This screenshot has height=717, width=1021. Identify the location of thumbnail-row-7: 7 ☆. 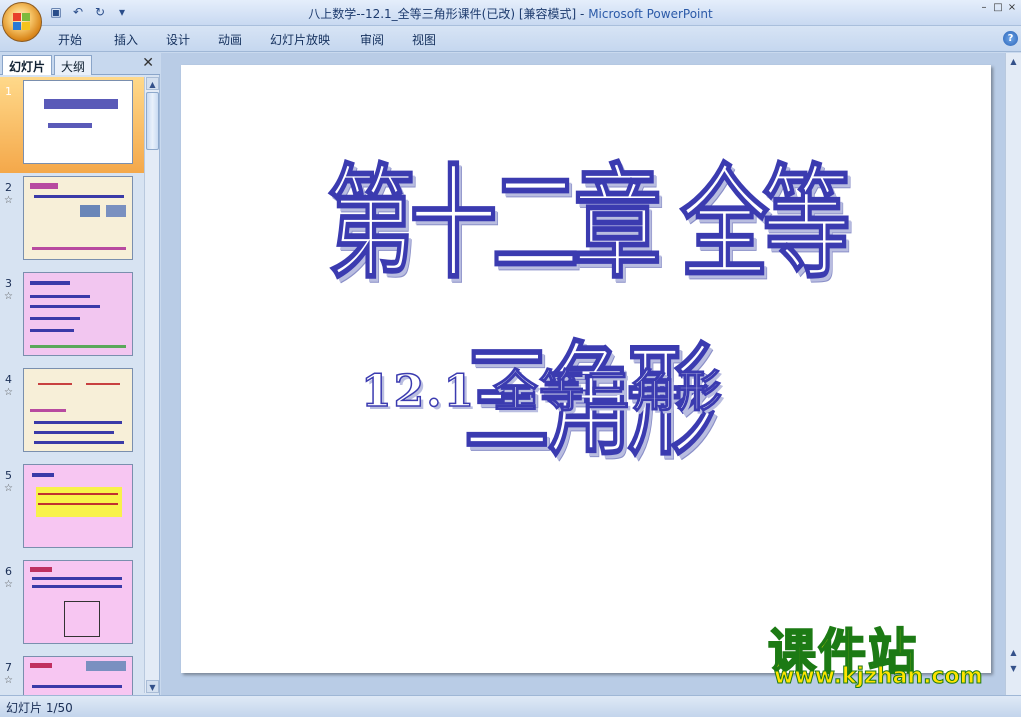
(72, 674).